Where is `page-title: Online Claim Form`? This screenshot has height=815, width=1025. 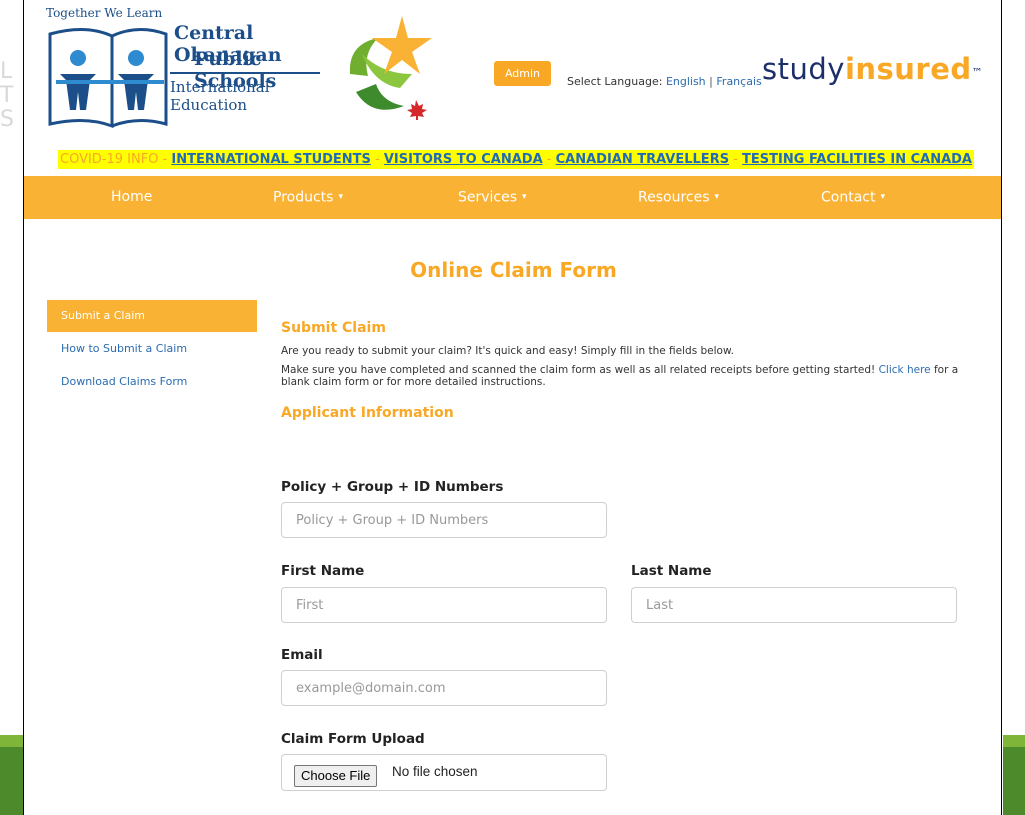
page-title: Online Claim Form is located at coordinates (513, 270).